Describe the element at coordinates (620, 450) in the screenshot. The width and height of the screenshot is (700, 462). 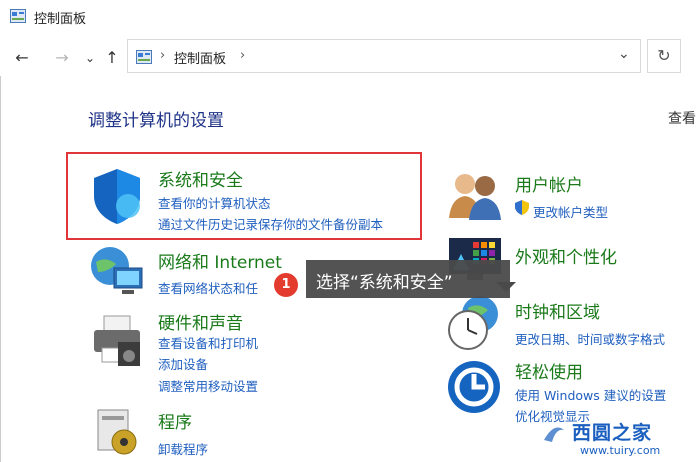
I see `watermark-url: www.tuiry.com` at that location.